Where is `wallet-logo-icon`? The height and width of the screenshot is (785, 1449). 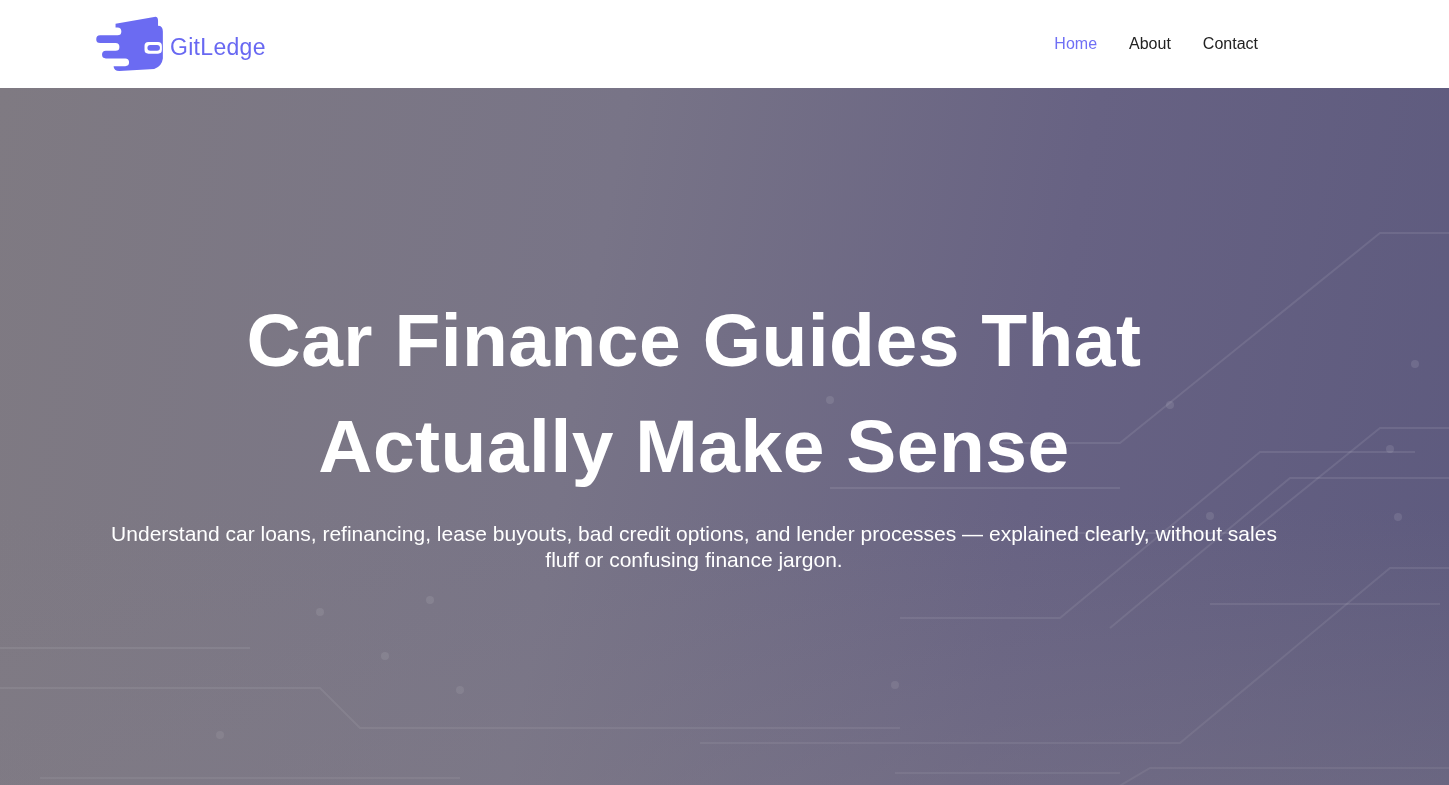
wallet-logo-icon is located at coordinates (131, 44).